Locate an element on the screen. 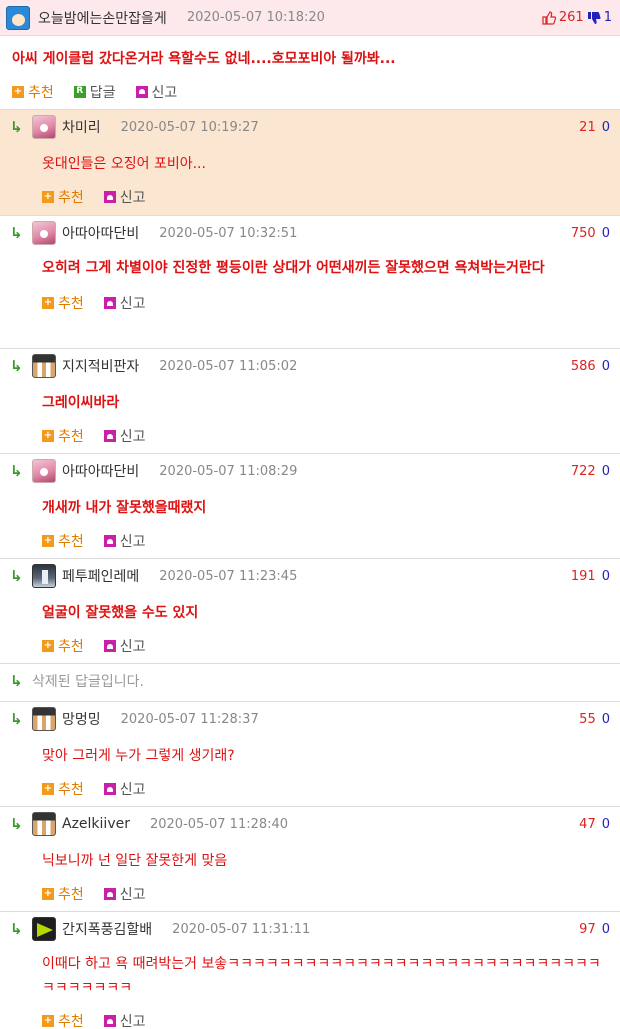 This screenshot has width=620, height=1029. reply-text: 그레이씨바라 is located at coordinates (81, 403).